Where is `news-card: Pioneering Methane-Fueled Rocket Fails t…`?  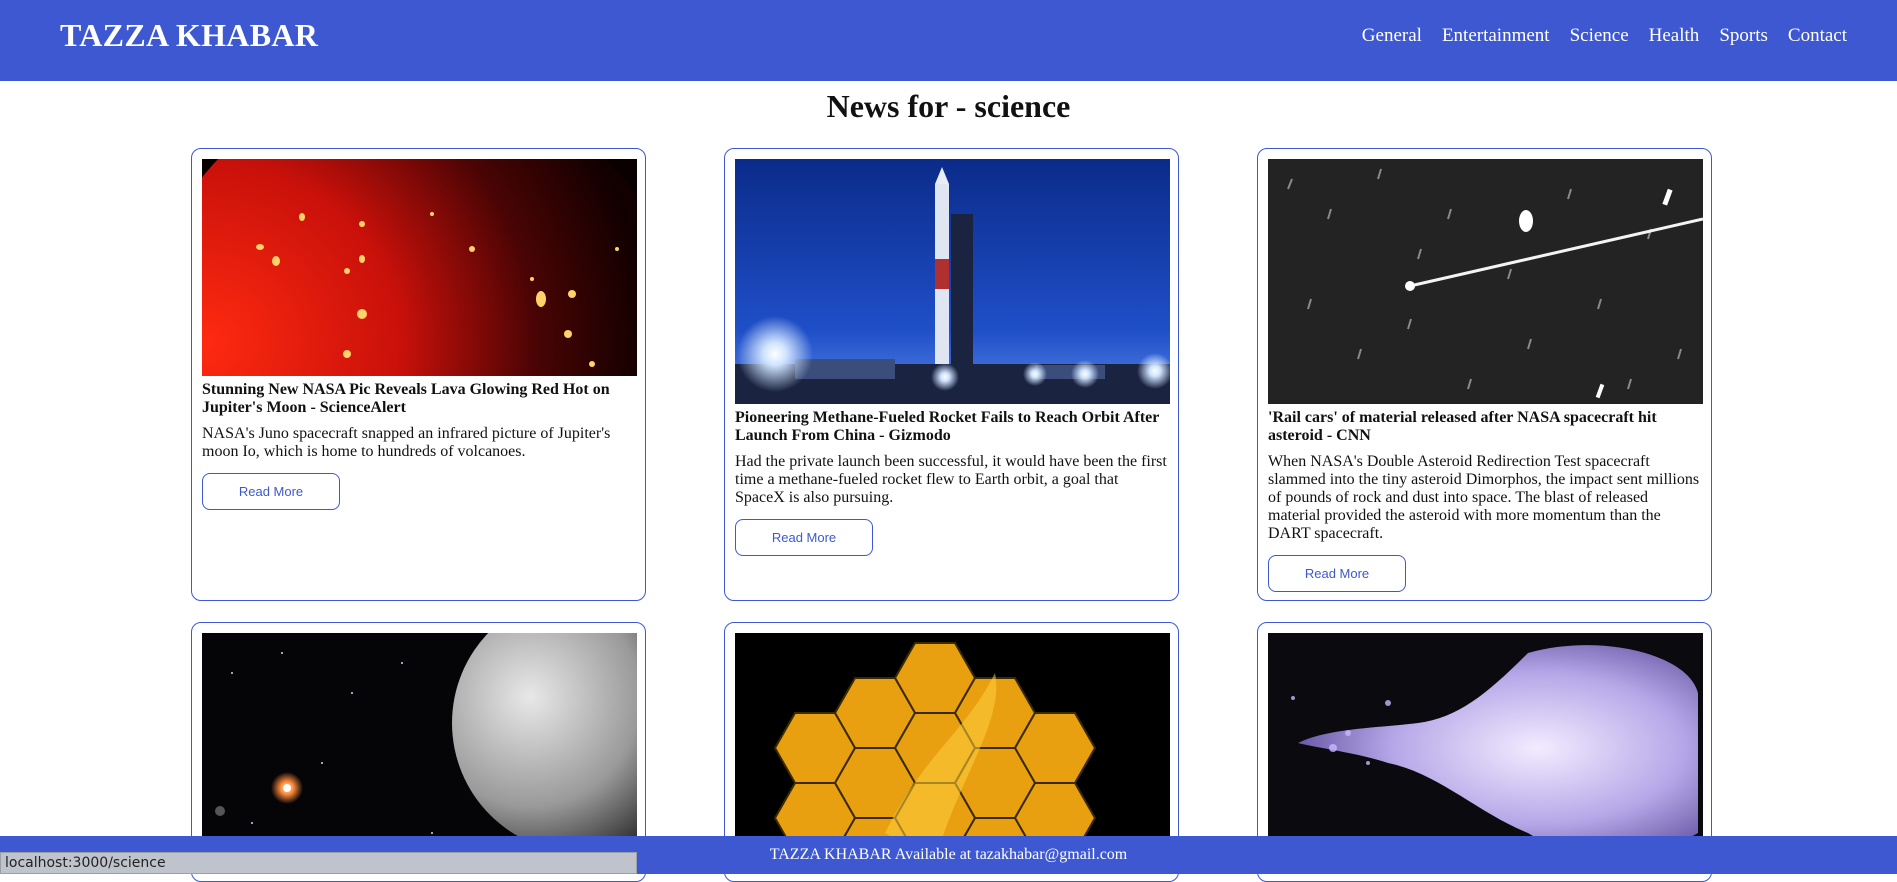
news-card: Pioneering Methane-Fueled Rocket Fails t… is located at coordinates (951, 374).